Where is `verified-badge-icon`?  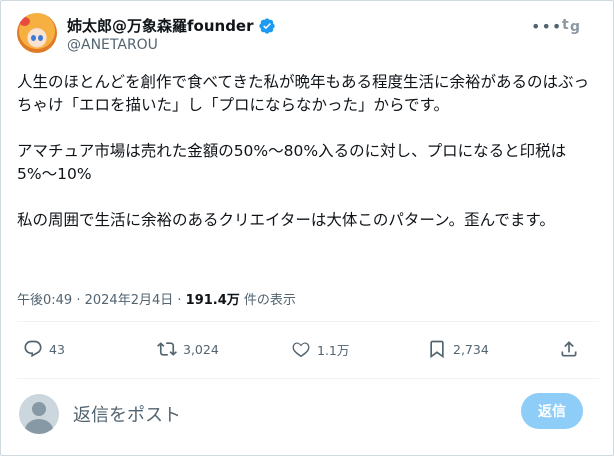
verified-badge-icon is located at coordinates (266, 25).